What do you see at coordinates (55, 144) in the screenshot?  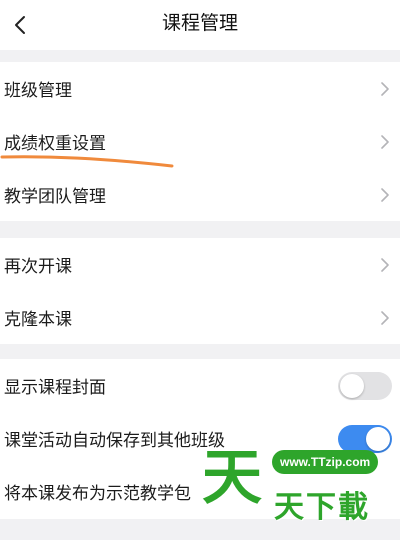 I see `row-label: 成绩权重设置` at bounding box center [55, 144].